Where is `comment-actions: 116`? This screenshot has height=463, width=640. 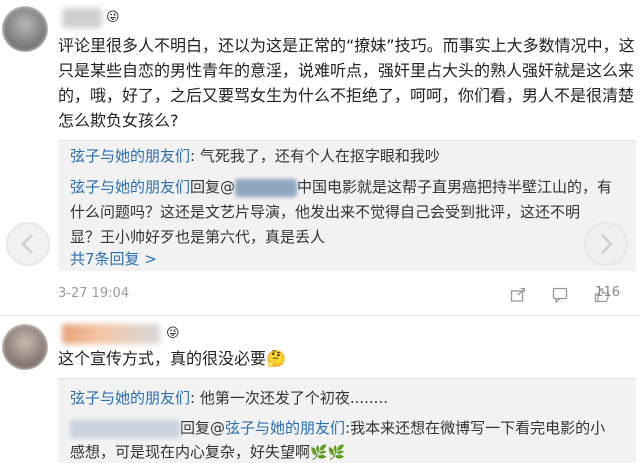
comment-actions: 116 is located at coordinates (565, 295).